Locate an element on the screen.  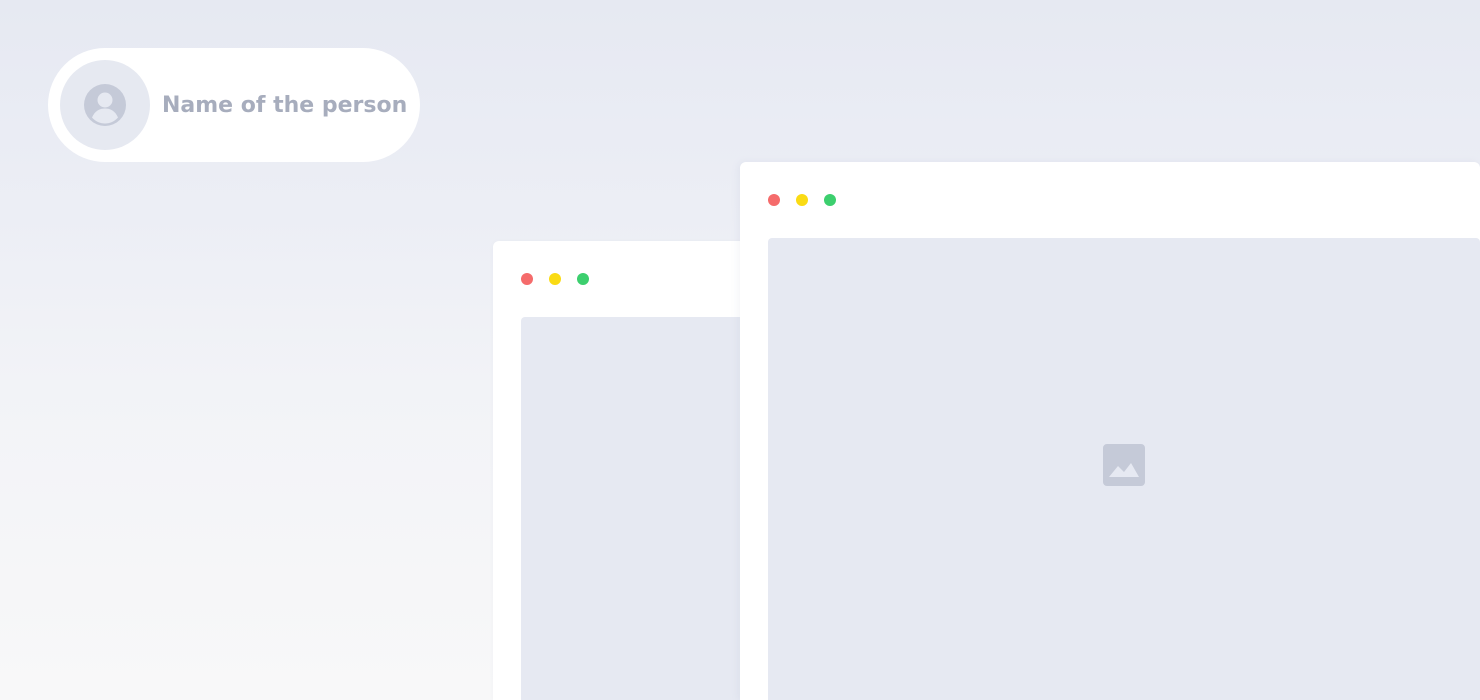
avatar is located at coordinates (105, 105).